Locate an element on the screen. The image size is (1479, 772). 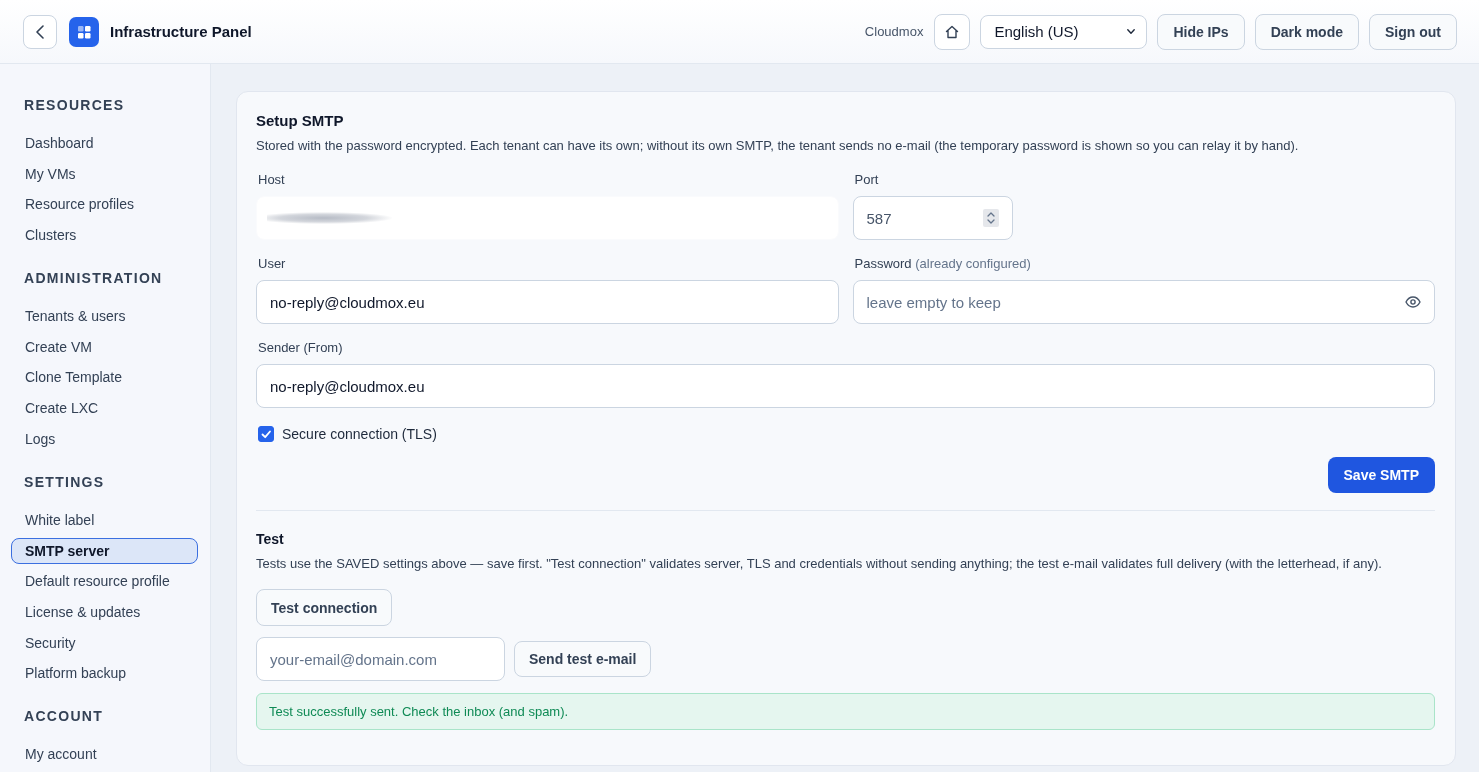
sidebar-item: Tenants & users is located at coordinates (104, 316).